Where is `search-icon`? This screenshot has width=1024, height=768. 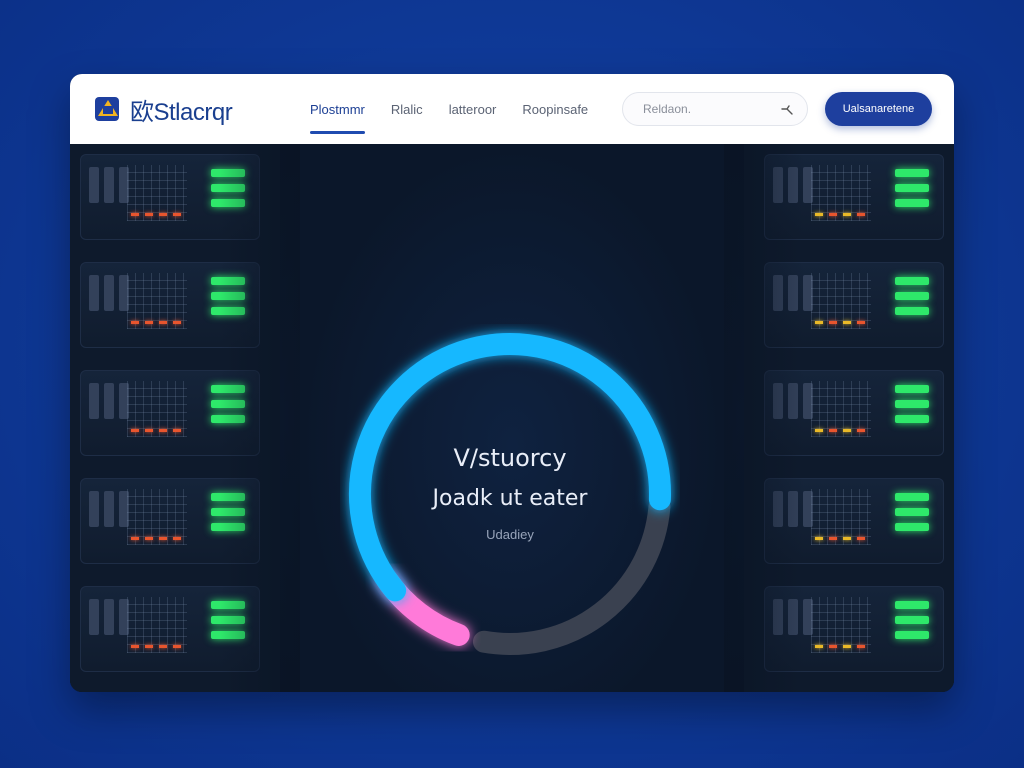 search-icon is located at coordinates (787, 109).